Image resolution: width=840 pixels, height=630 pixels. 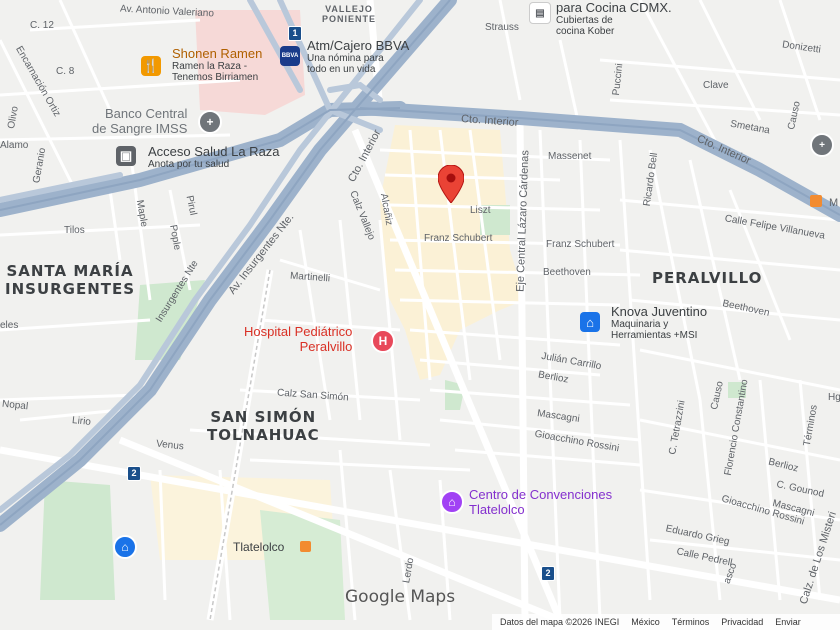 I want to click on street-label: VALLEJO PONIENTE, so click(x=349, y=14).